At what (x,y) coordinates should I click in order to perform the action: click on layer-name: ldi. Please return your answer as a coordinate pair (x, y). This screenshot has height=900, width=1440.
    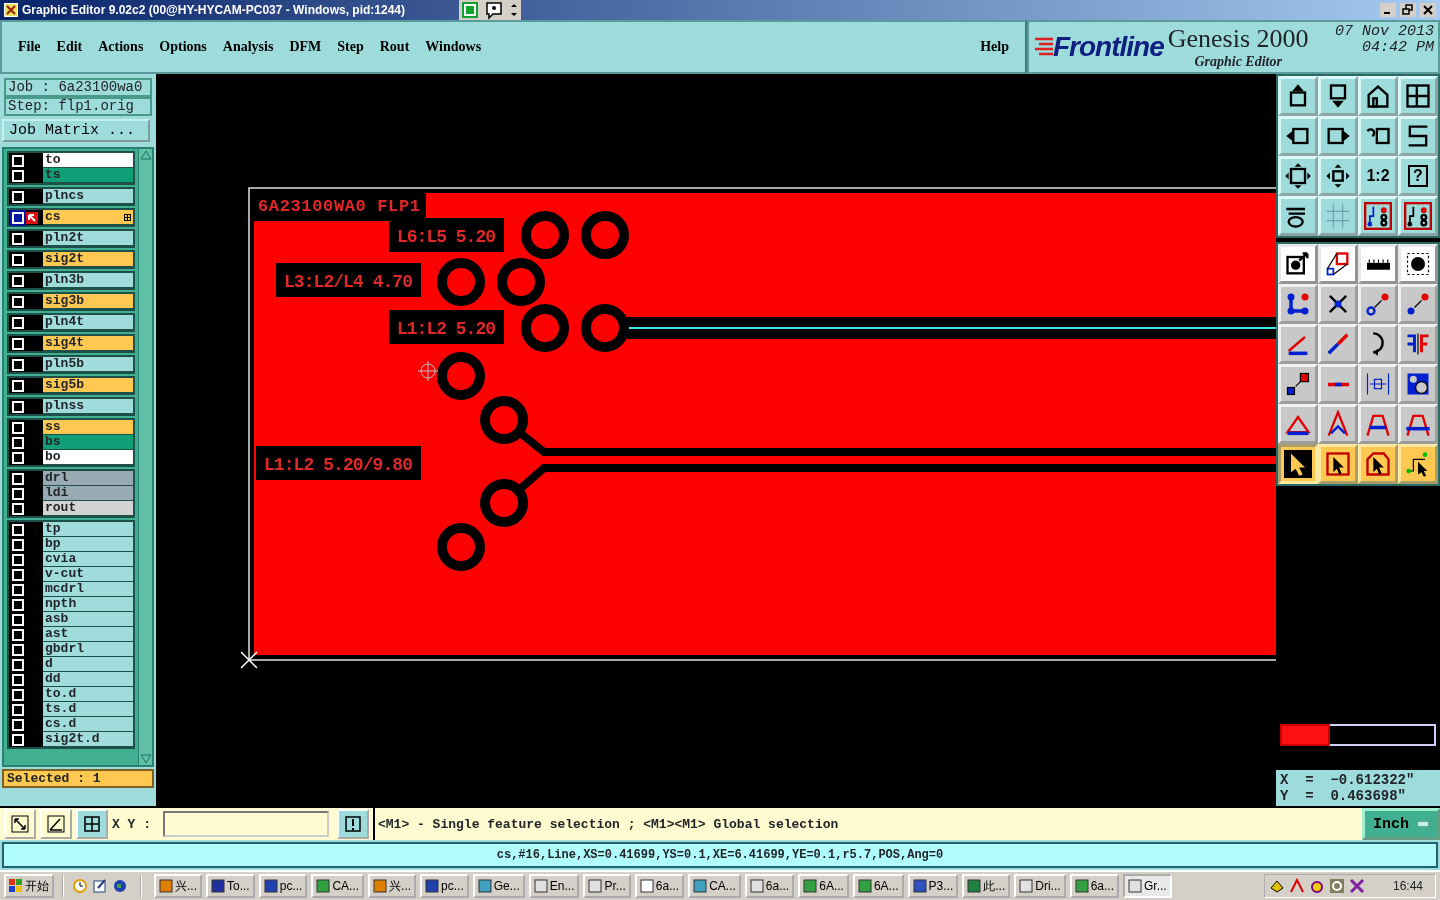
    Looking at the image, I should click on (88, 493).